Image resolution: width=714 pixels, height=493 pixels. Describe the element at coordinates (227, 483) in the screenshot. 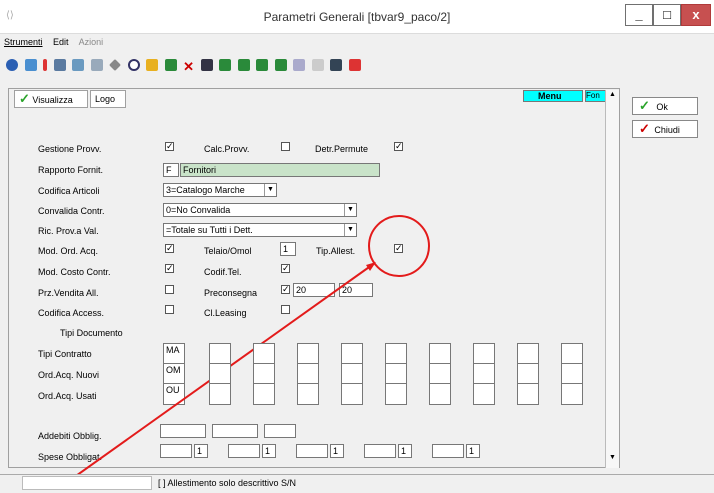

I see `status-text: [ ] Allestimento solo descrittivo S/N` at that location.